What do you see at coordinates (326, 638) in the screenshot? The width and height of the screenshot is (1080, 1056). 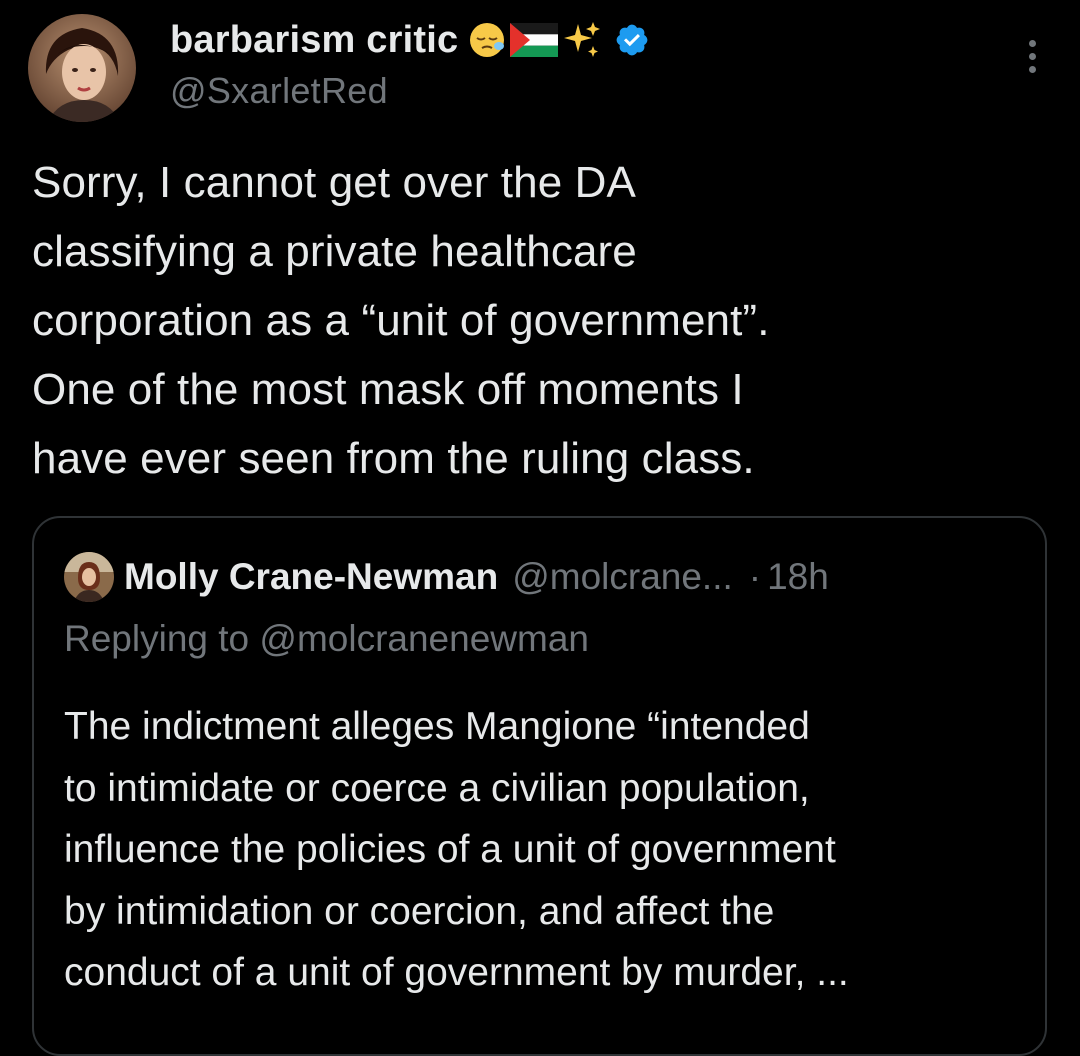 I see `replying-to-label: Replying to @molcranenewman` at bounding box center [326, 638].